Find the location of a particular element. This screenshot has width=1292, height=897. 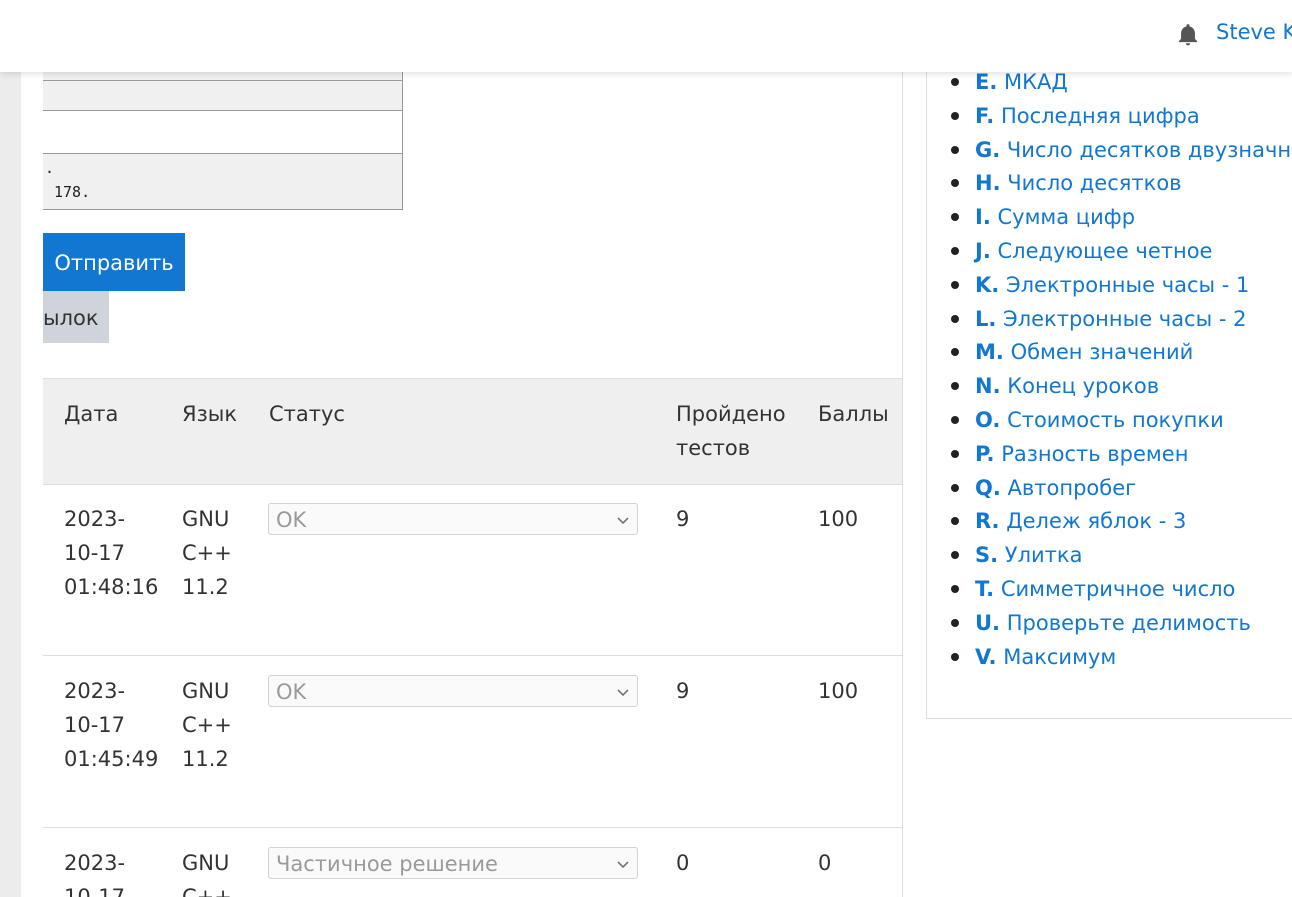

problem-list-item: P. Разность времен is located at coordinates (1119, 454).